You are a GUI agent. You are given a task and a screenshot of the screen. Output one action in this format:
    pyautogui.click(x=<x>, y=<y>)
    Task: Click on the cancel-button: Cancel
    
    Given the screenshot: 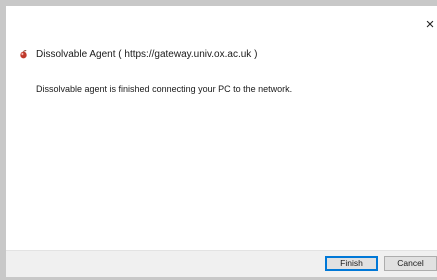 What is the action you would take?
    pyautogui.click(x=410, y=263)
    